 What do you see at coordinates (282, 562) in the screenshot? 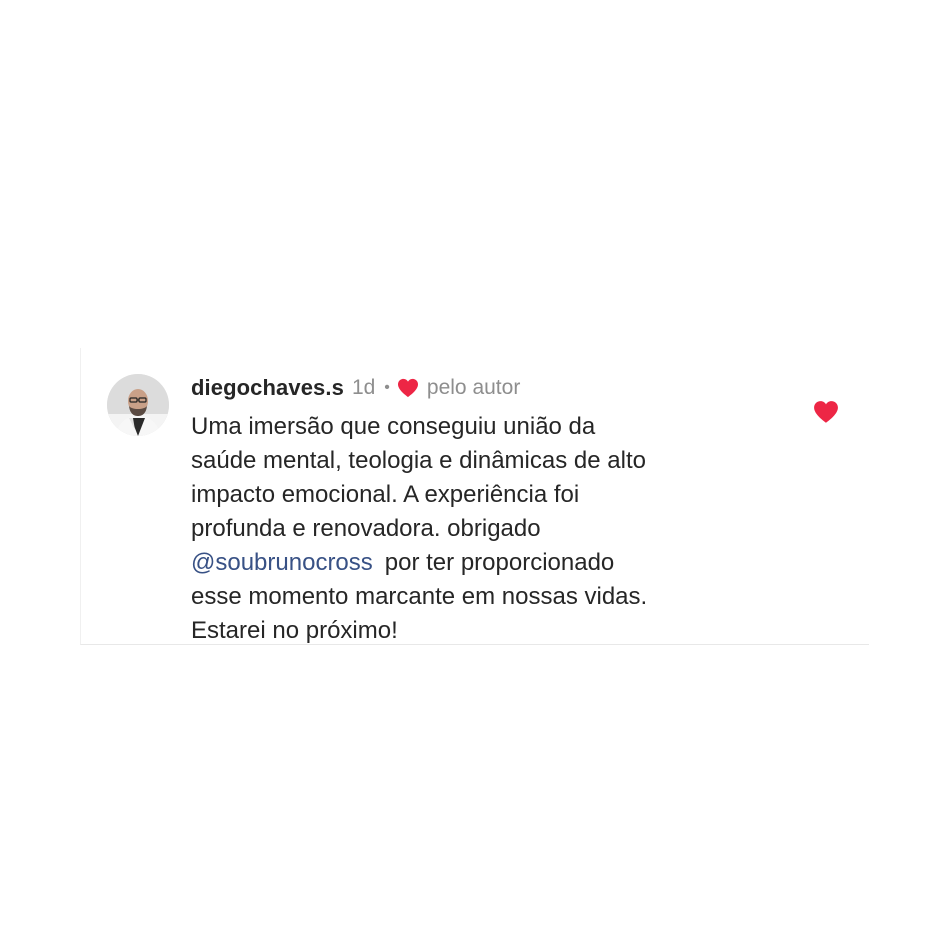
I see `mention-link: @soubrunocross` at bounding box center [282, 562].